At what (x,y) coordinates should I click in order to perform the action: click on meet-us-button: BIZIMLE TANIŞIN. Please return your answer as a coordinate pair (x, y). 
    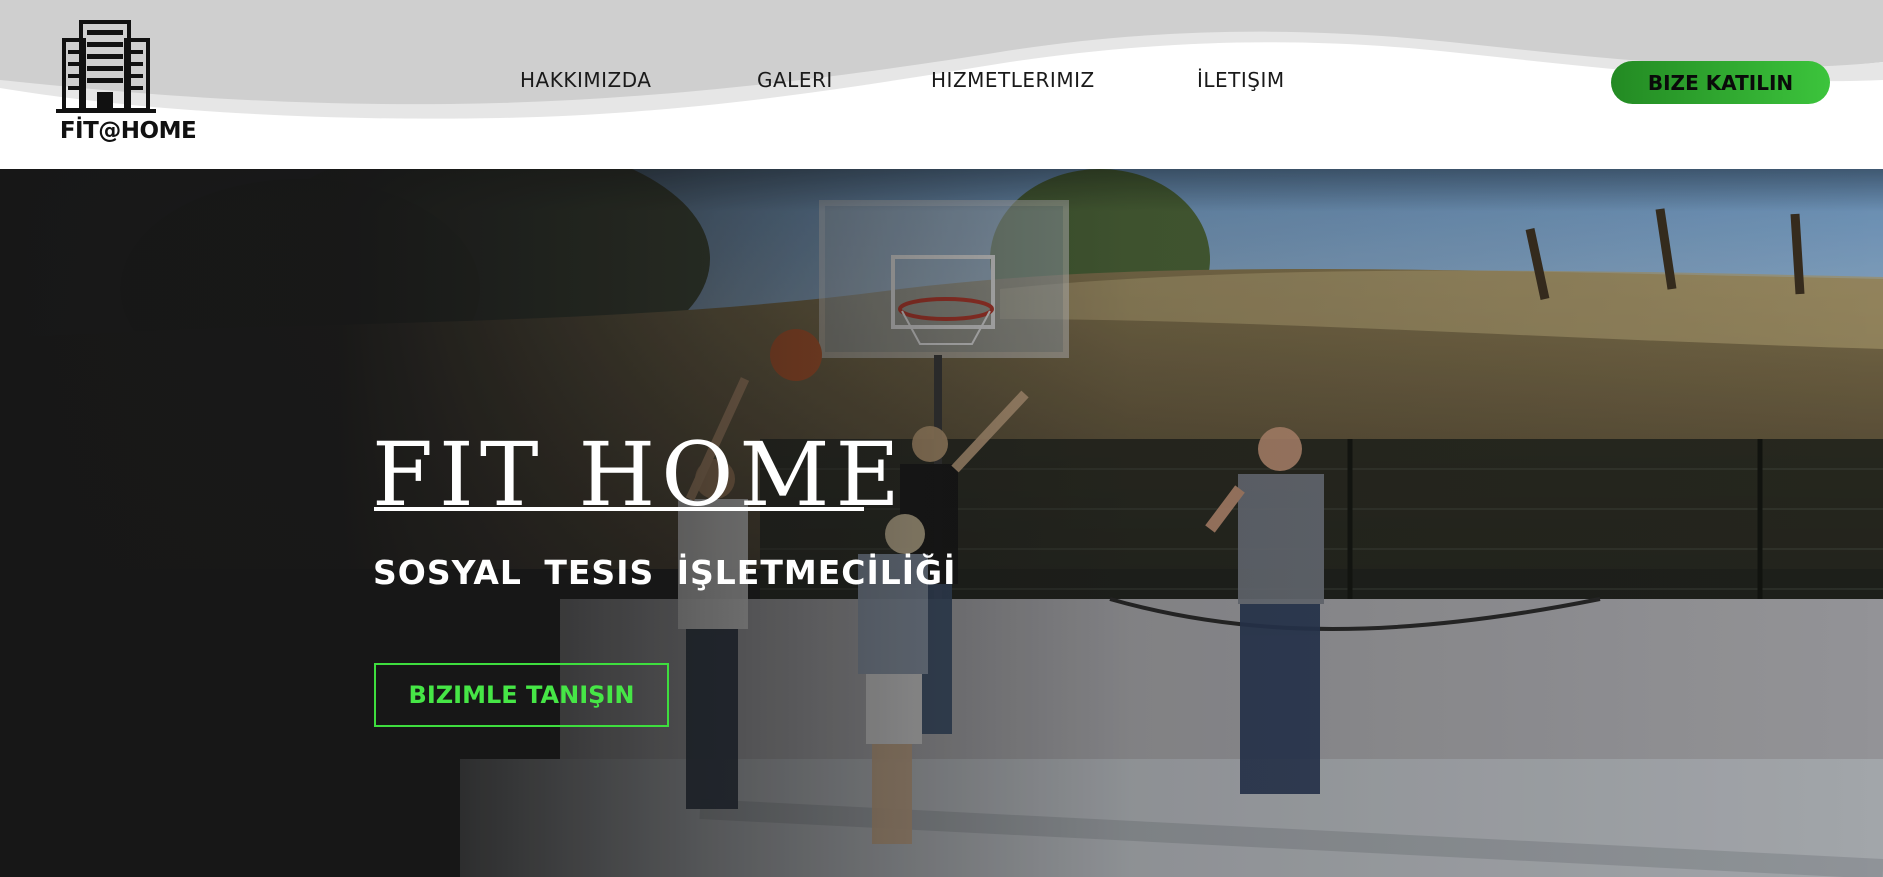
    Looking at the image, I should click on (521, 695).